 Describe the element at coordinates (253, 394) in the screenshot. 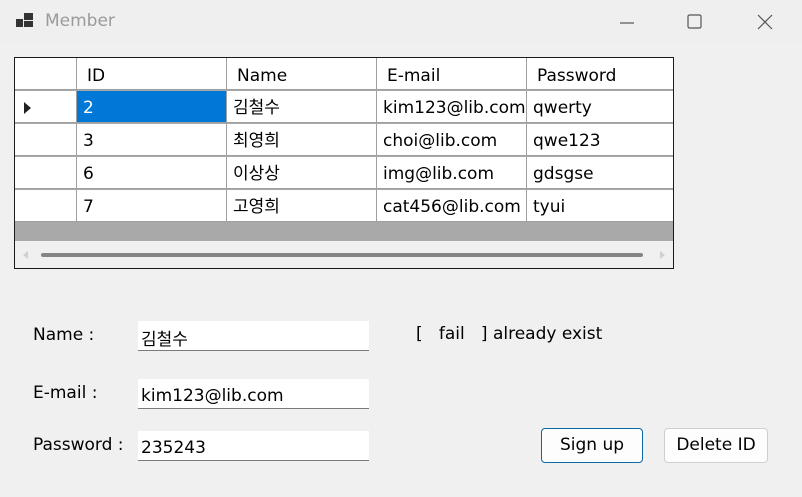

I see `email-input` at that location.